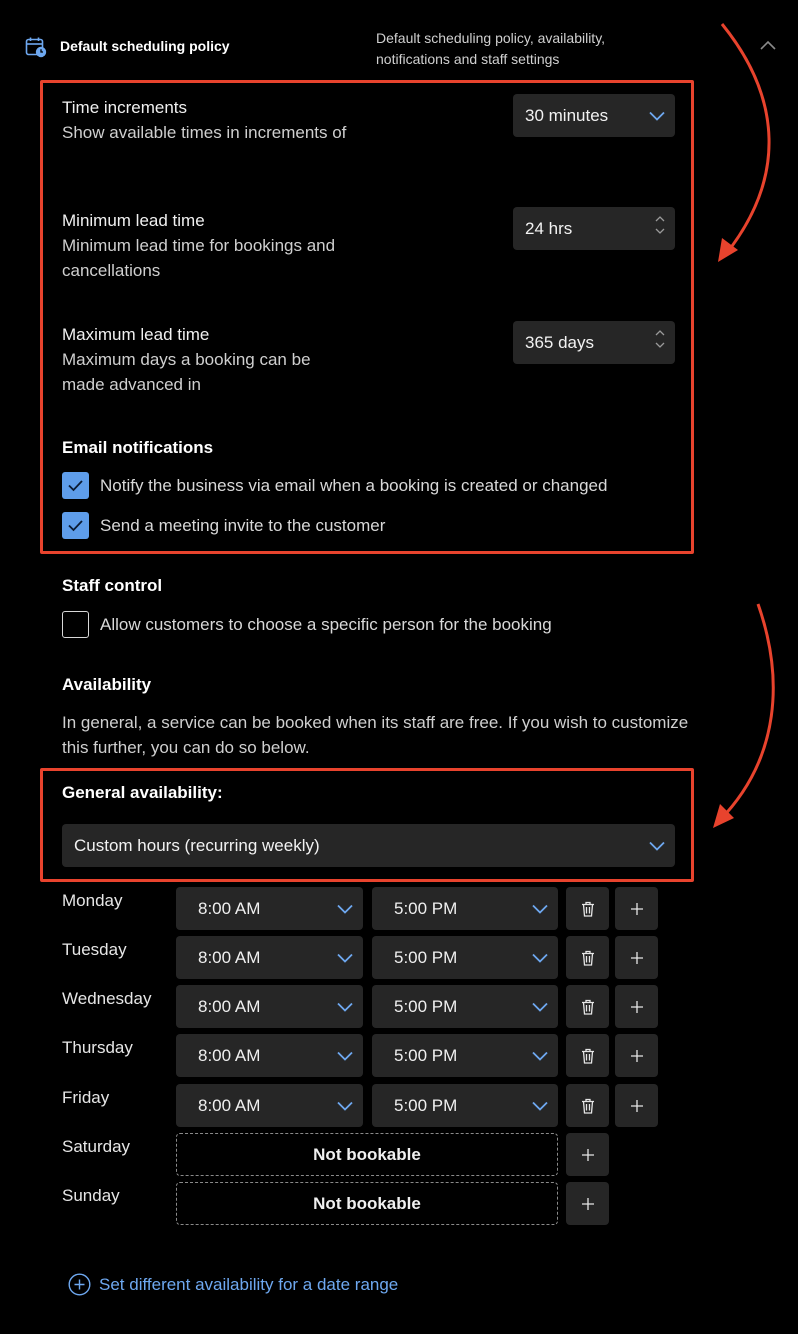  Describe the element at coordinates (269, 957) in the screenshot. I see `start-time-dropdown-tuesday: 8:00 AM` at that location.